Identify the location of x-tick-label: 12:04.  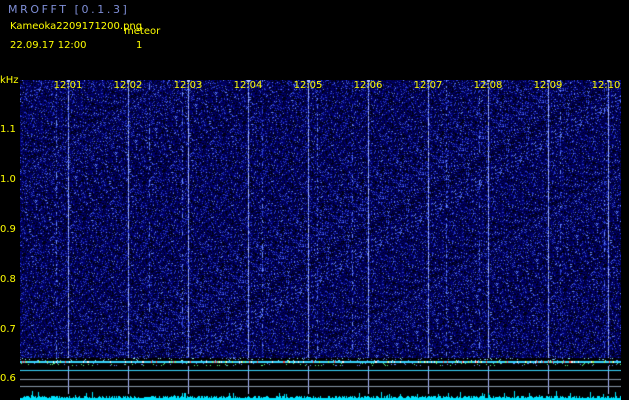
(248, 85).